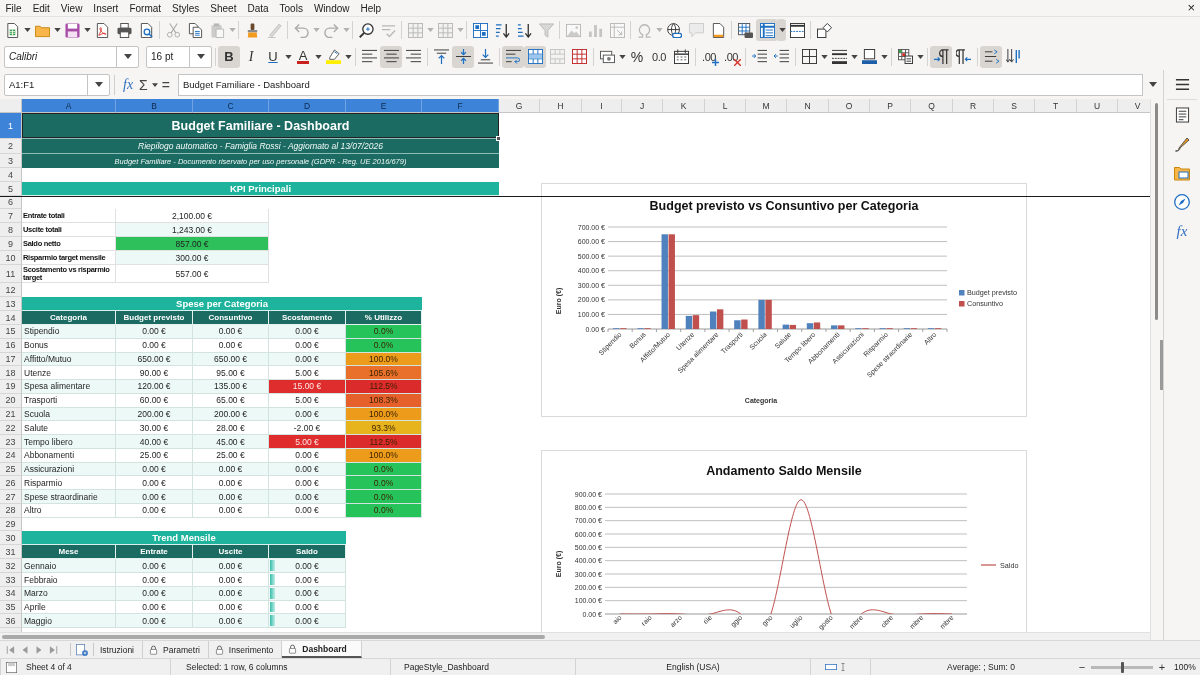 This screenshot has width=1200, height=675. Describe the element at coordinates (1182, 202) in the screenshot. I see `compass-icon` at that location.